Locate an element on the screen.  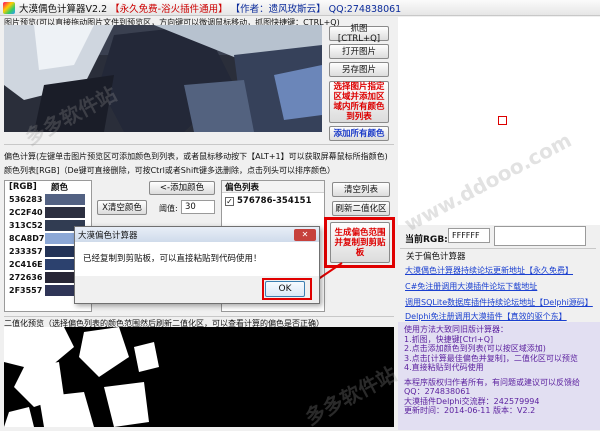
color-column-header: 颜色 is located at coordinates (65, 187).